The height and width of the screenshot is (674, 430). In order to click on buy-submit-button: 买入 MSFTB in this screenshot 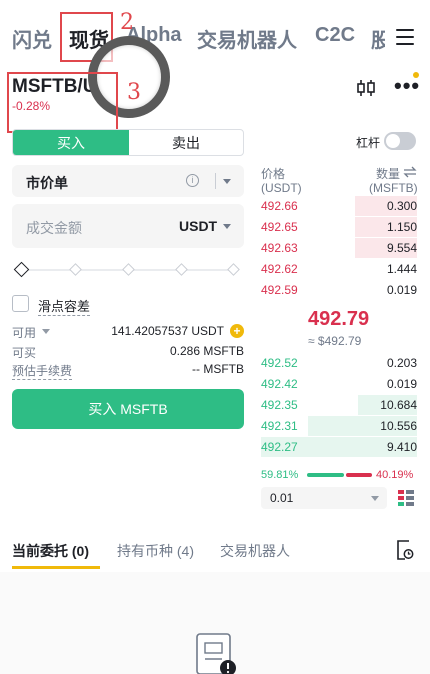, I will do `click(128, 409)`.